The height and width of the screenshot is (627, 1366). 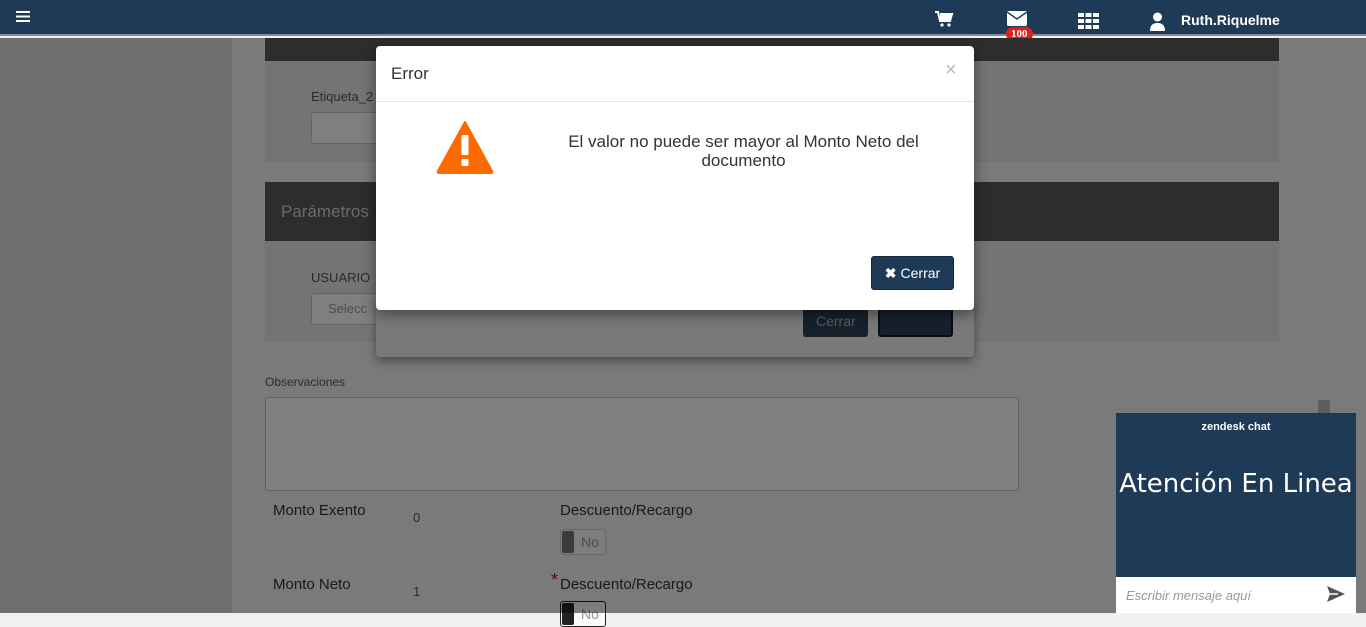 I want to click on modal-title: Error, so click(x=410, y=73).